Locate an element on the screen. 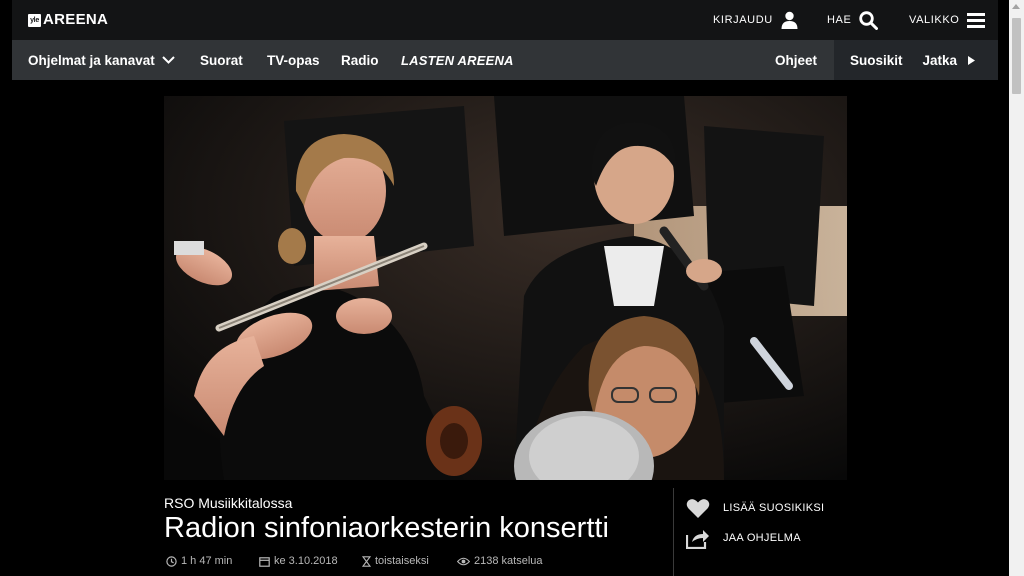 The image size is (1024, 576). nav-programs-label: Ohjelmat ja kanavat is located at coordinates (91, 60).